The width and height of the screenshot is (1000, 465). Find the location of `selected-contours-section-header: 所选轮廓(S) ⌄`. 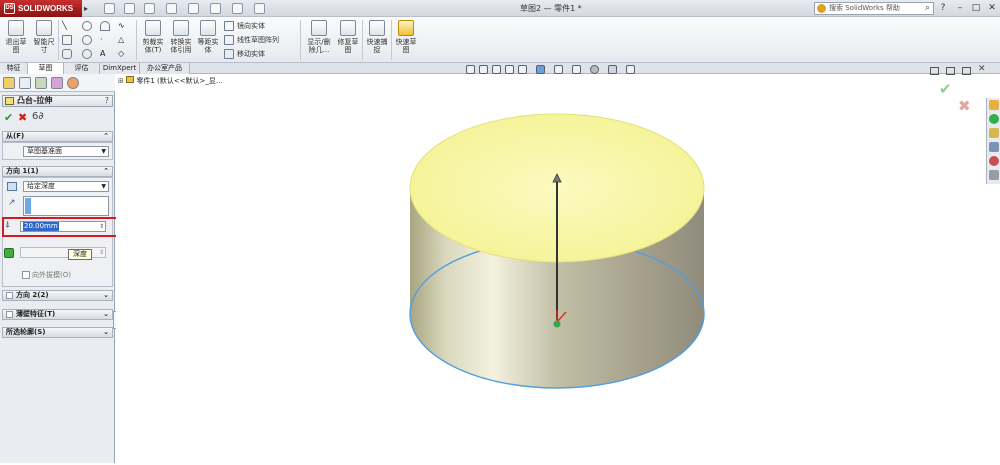

selected-contours-section-header: 所选轮廓(S) ⌄ is located at coordinates (57, 332).